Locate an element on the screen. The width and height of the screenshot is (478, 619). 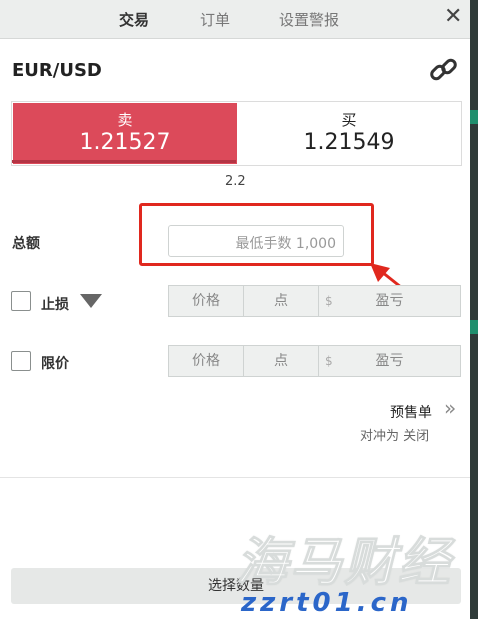
stop-loss-pnl-label: 盈亏 is located at coordinates (389, 301).